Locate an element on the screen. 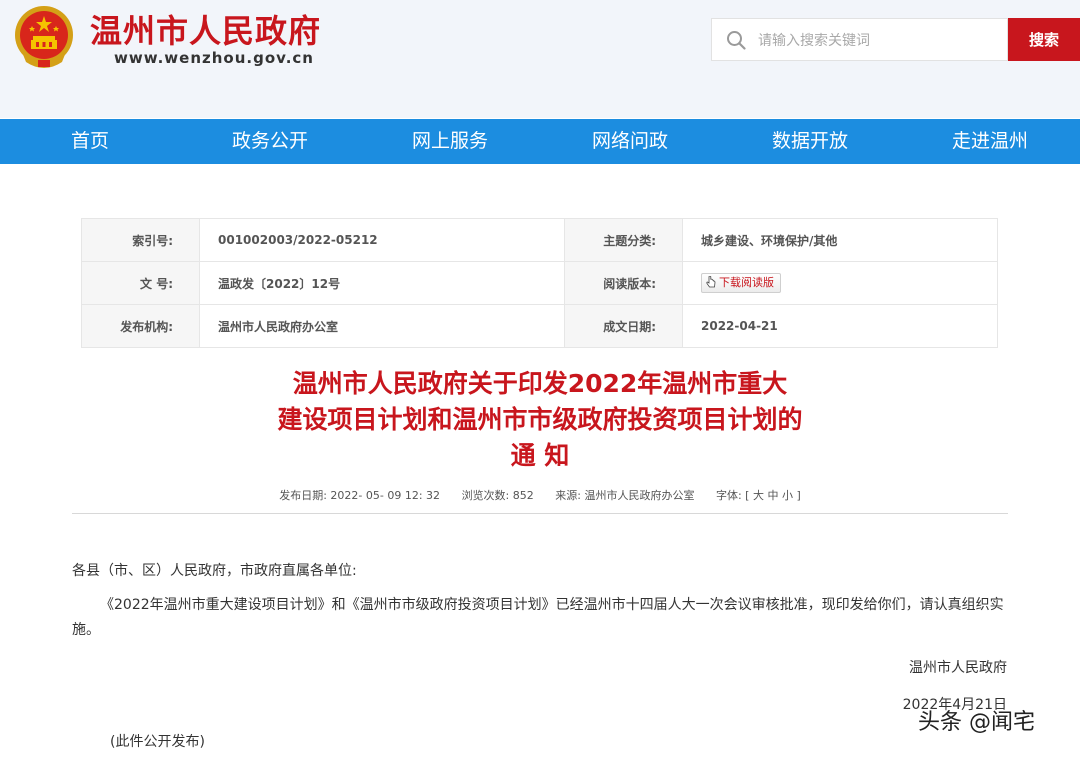  reading-version-cell: 下载阅读版 is located at coordinates (840, 283).